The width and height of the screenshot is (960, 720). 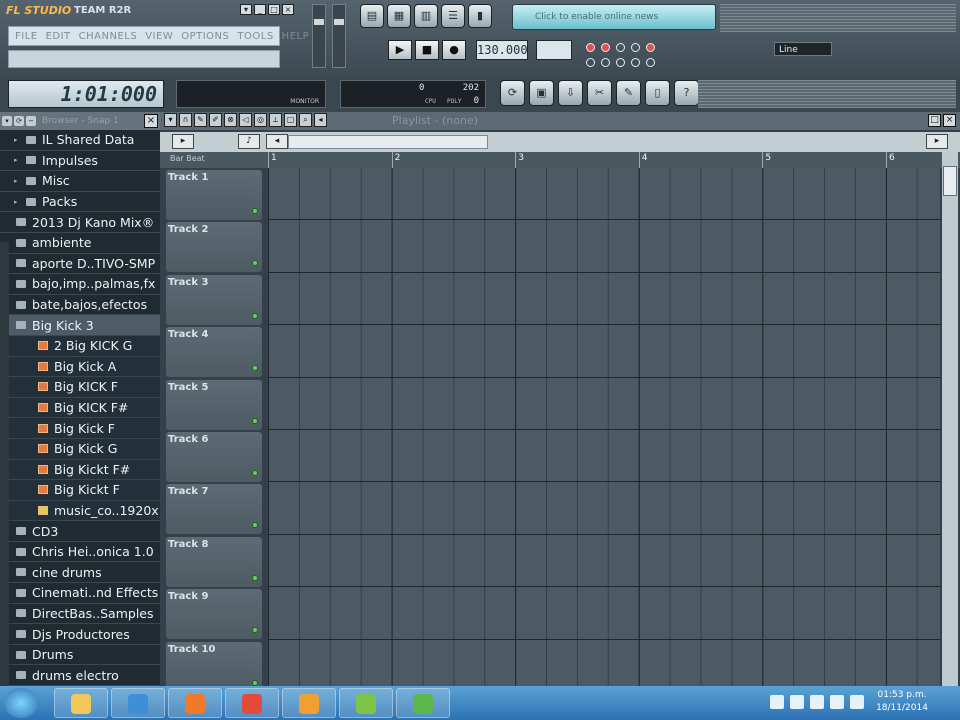 I want to click on refresh-icon: ⟳, so click(x=512, y=93).